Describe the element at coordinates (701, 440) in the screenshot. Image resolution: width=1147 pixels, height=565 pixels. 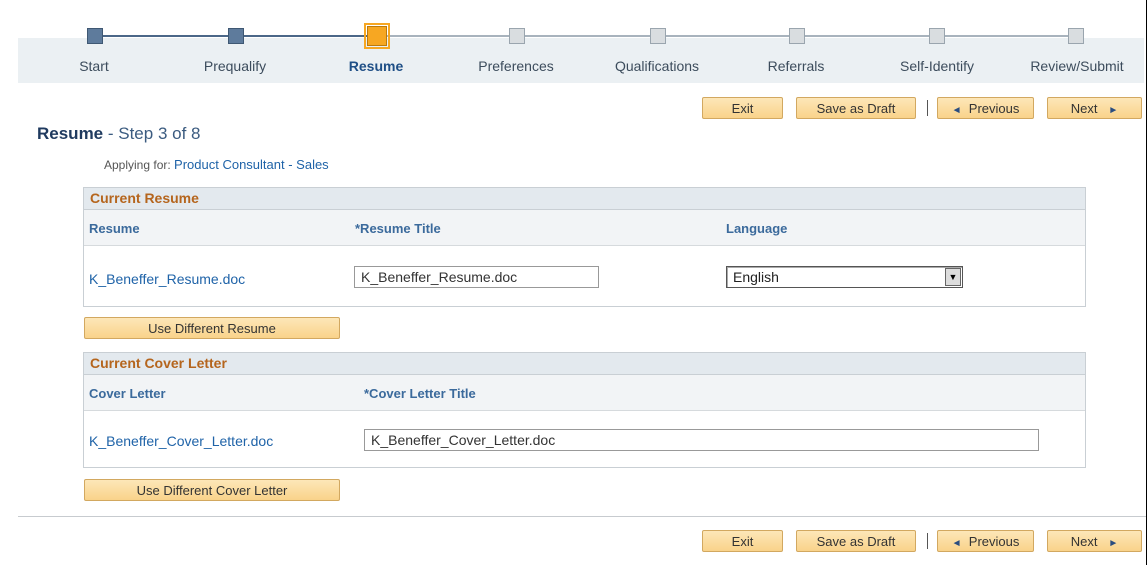
I see `cover-letter-title-input: K_Beneffer_Cover_Letter.doc` at that location.